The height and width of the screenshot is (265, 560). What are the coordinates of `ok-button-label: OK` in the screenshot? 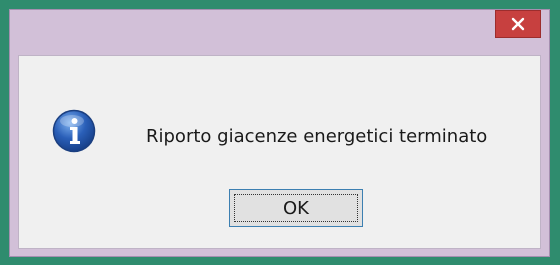 It's located at (296, 208).